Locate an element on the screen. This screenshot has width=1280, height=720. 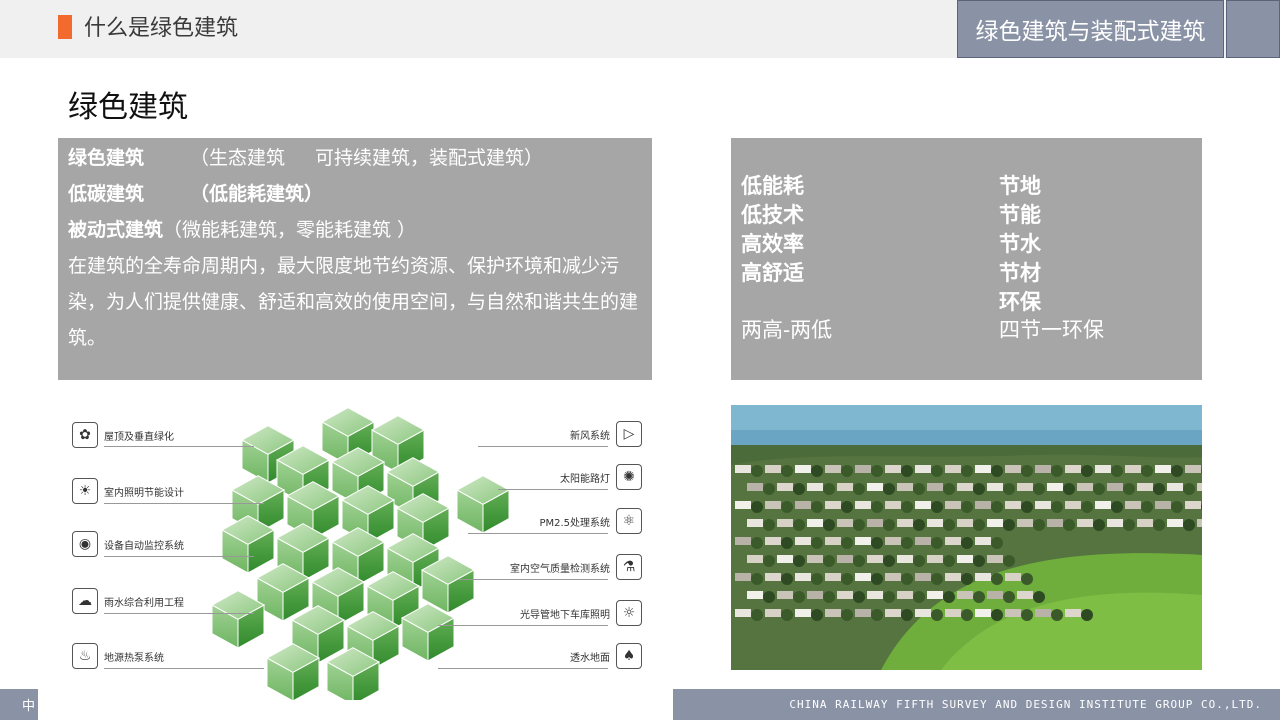
feature-label: PM2.5处理系统 is located at coordinates (574, 523).